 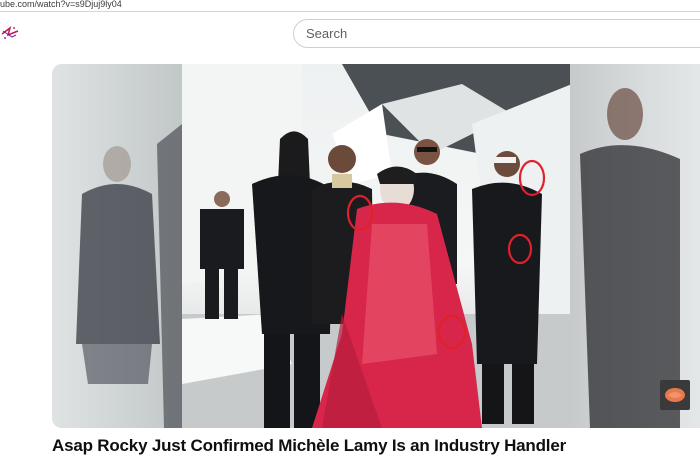 What do you see at coordinates (61, 4) in the screenshot?
I see `url-text: ube.com/watch?v=s9Djuj9ly04` at bounding box center [61, 4].